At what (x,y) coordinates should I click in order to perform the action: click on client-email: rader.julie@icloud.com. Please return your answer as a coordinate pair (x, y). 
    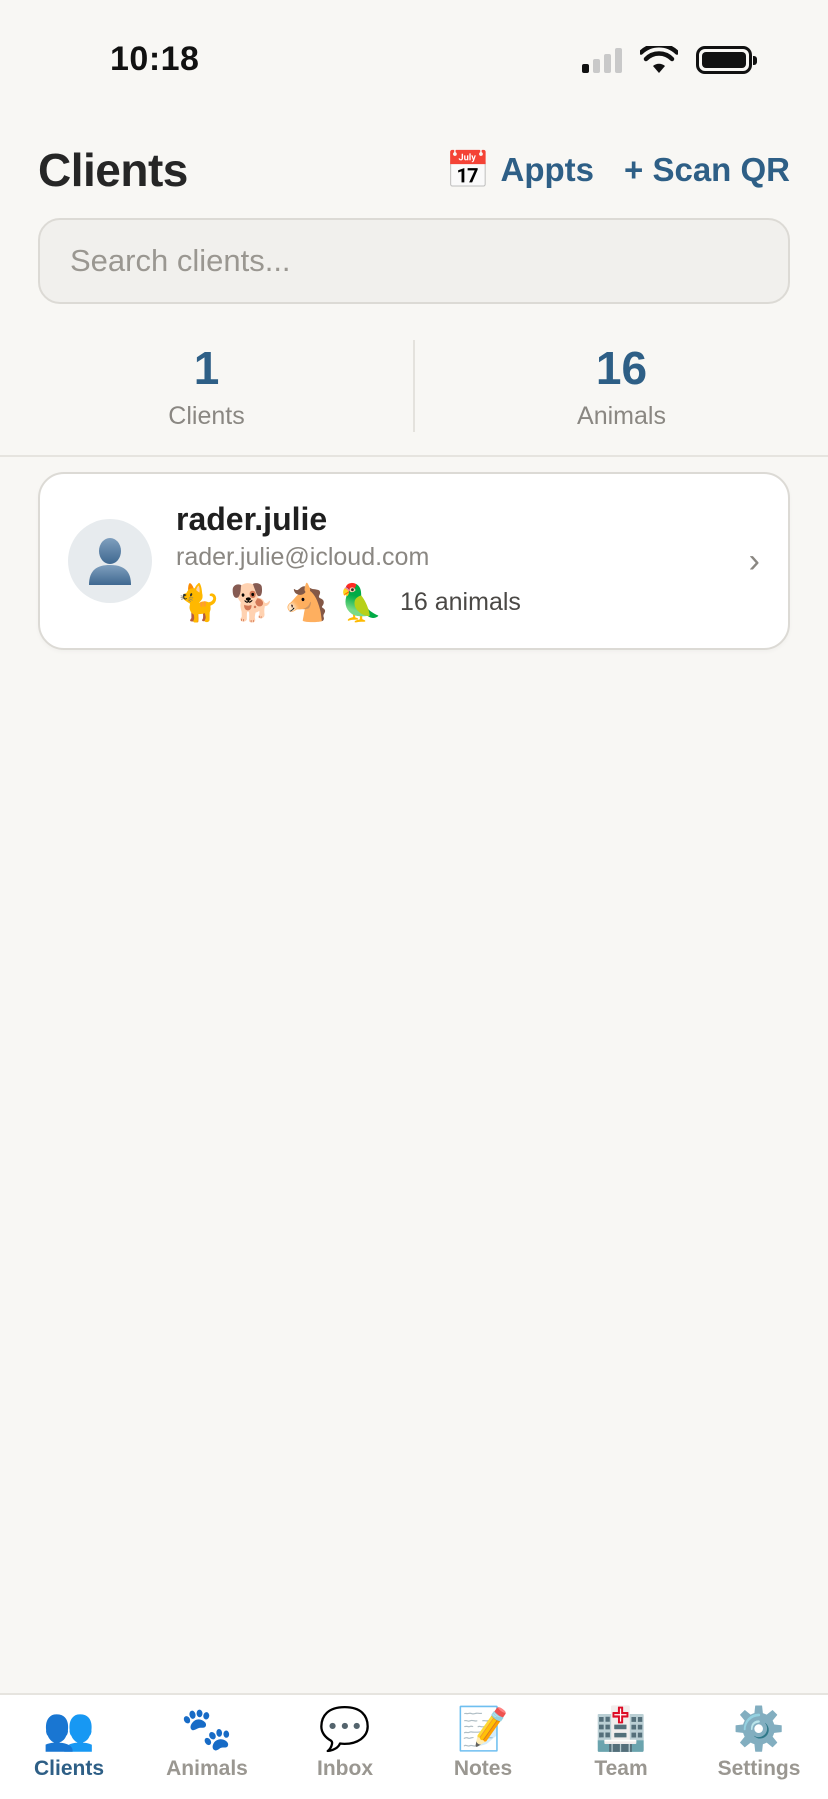
    Looking at the image, I should click on (303, 556).